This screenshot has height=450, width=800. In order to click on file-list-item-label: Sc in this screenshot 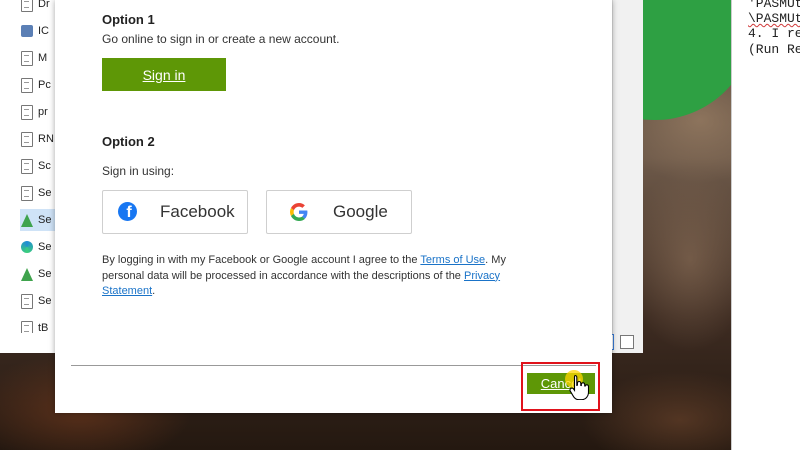, I will do `click(44, 166)`.